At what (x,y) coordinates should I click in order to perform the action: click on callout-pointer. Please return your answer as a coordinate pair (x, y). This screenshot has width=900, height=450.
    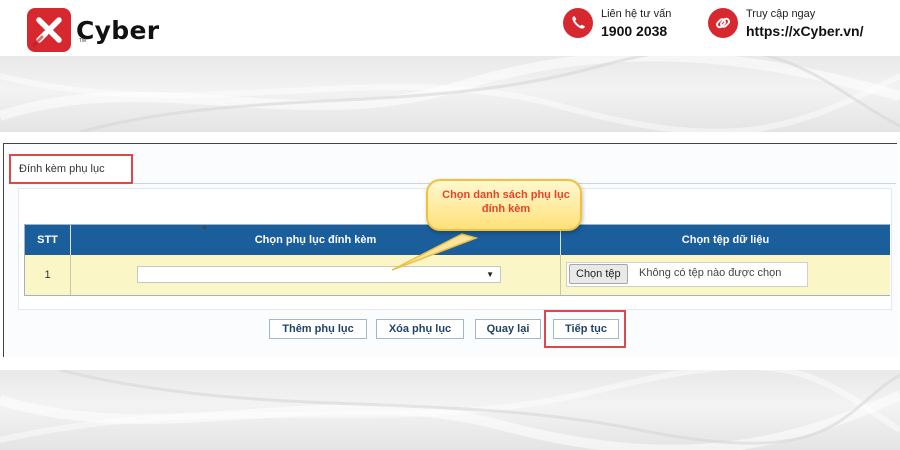
    Looking at the image, I should click on (435, 252).